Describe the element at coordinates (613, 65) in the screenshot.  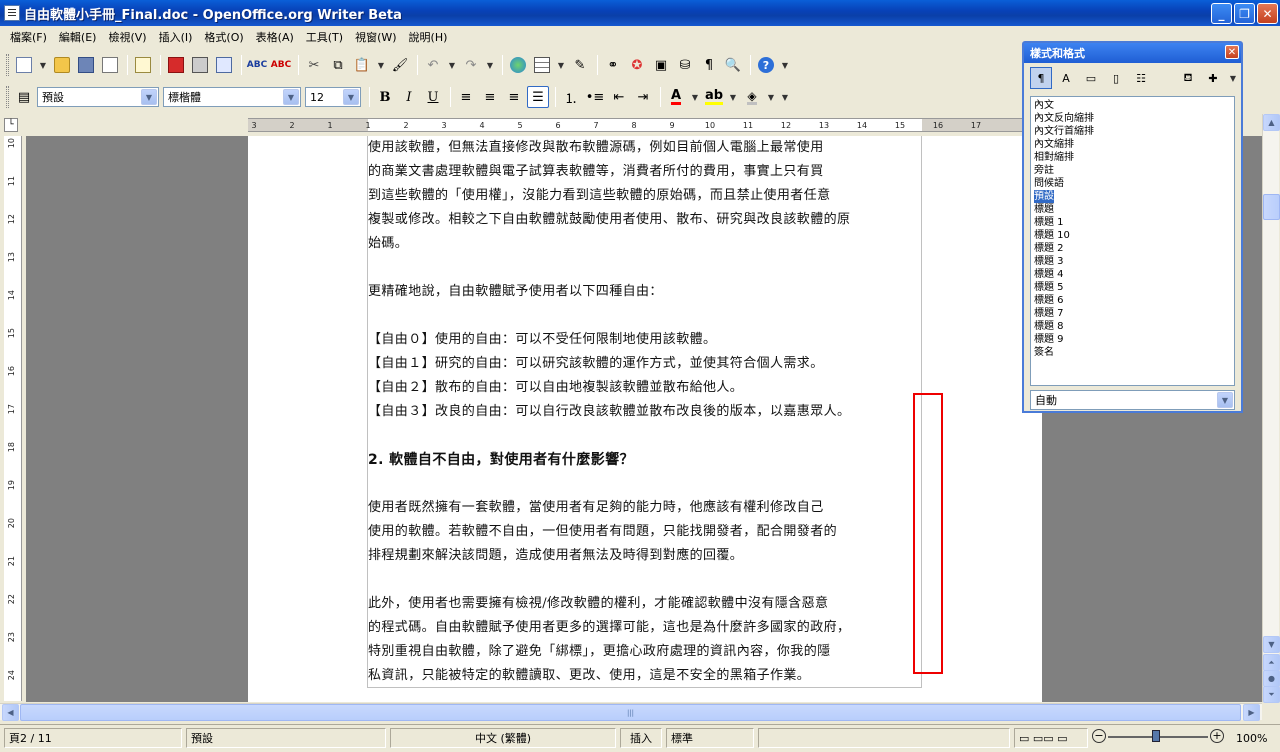
I see `find-replace-button: ⚭` at that location.